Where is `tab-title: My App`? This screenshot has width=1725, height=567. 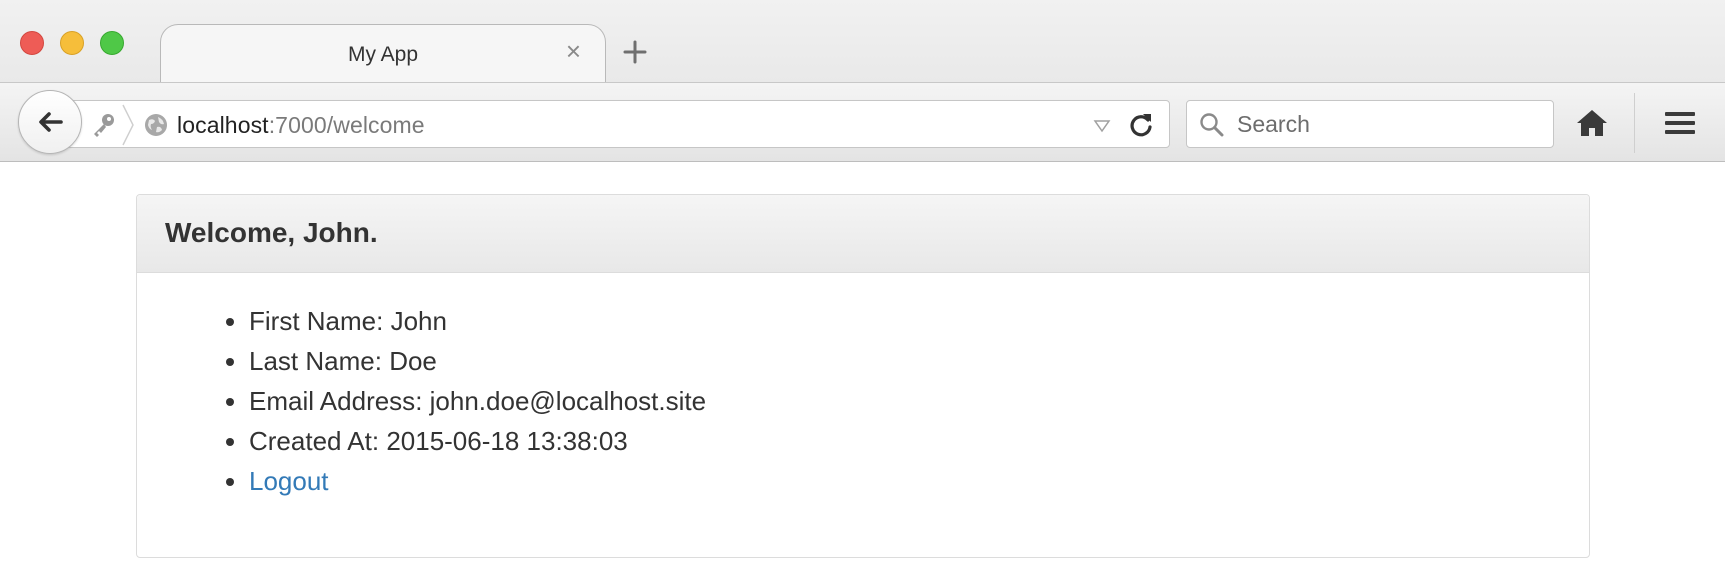
tab-title: My App is located at coordinates (383, 54).